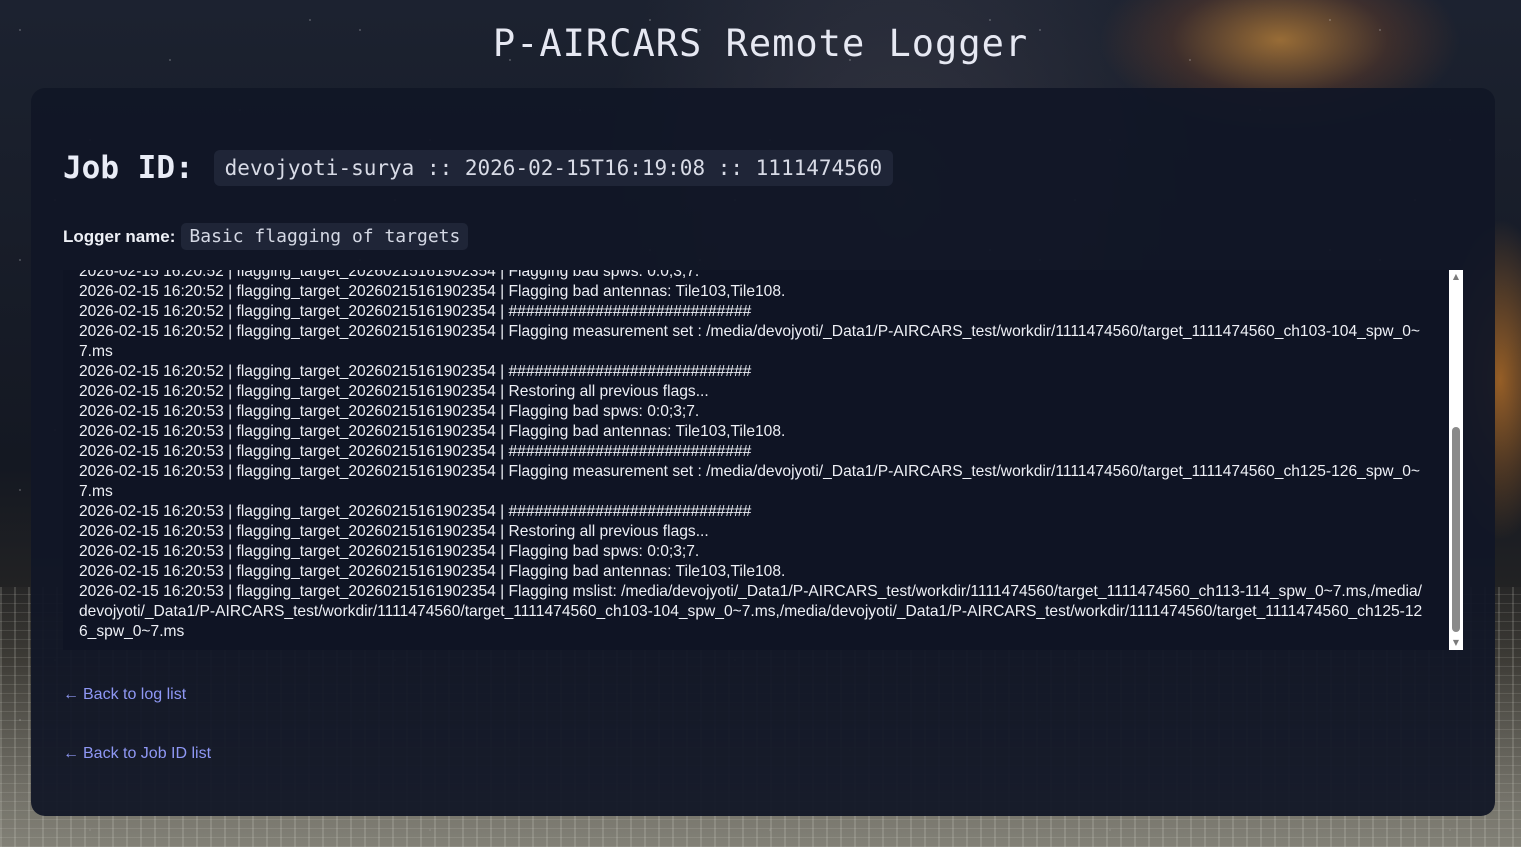  I want to click on back-to-job-id-list-link: ← Back to Job ID list, so click(137, 754).